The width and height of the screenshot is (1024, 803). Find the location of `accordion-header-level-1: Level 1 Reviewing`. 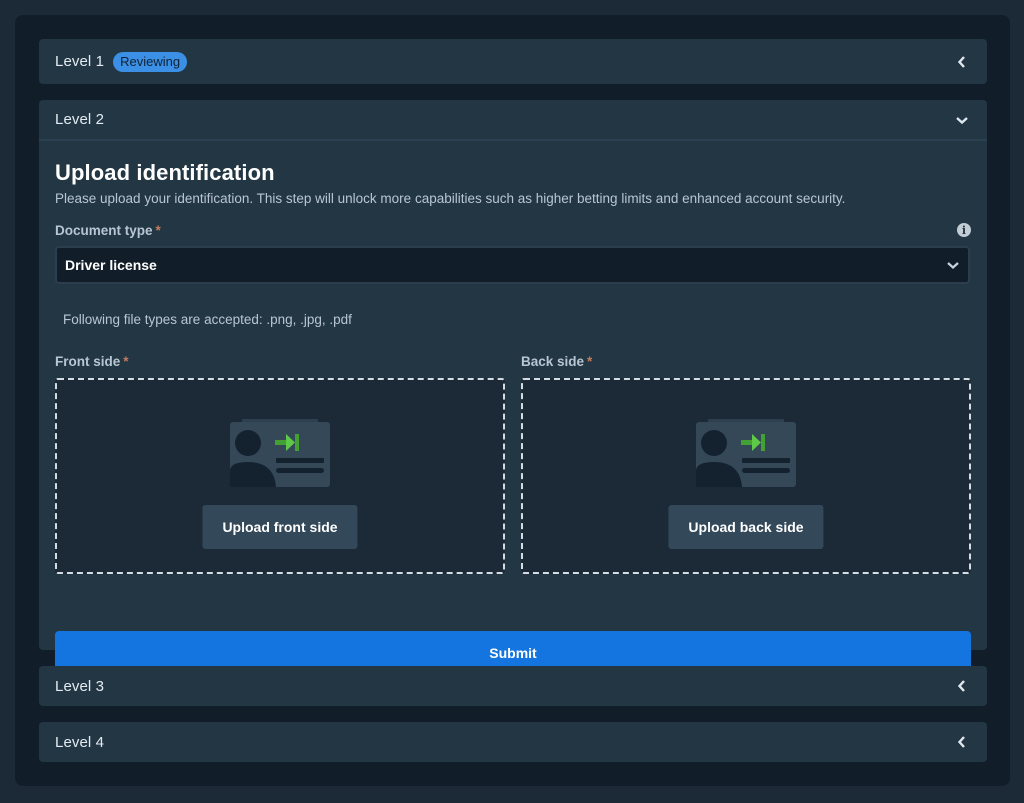

accordion-header-level-1: Level 1 Reviewing is located at coordinates (513, 61).